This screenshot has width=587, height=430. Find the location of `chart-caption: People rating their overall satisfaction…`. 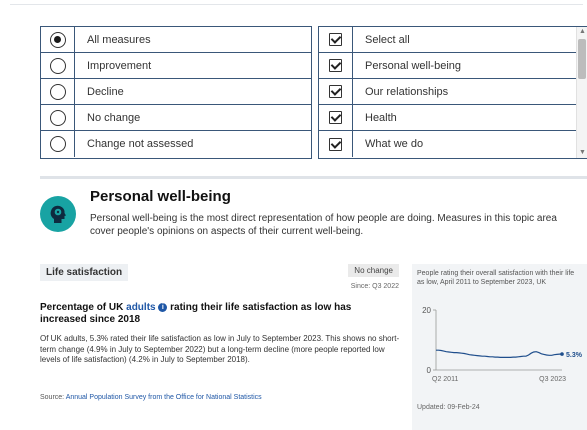

chart-caption: People rating their overall satisfaction… is located at coordinates (496, 278).